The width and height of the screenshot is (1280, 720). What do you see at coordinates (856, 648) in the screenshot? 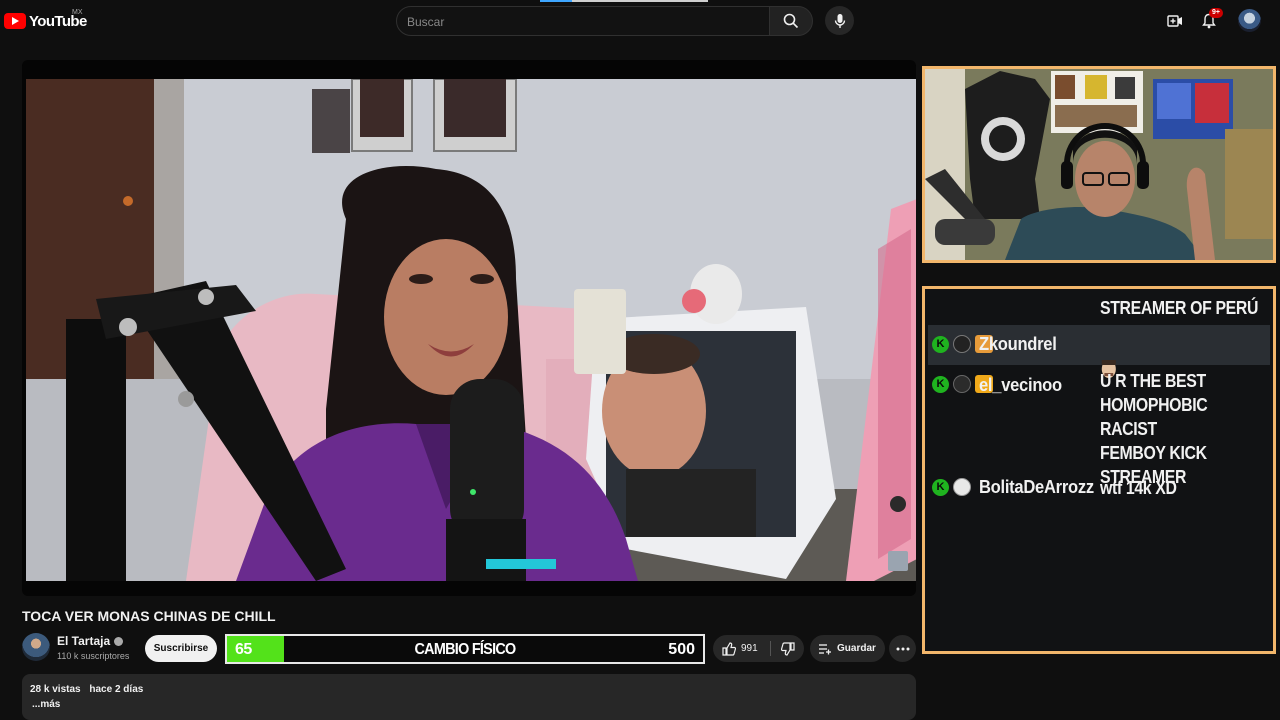
I see `save-label: Guardar` at bounding box center [856, 648].